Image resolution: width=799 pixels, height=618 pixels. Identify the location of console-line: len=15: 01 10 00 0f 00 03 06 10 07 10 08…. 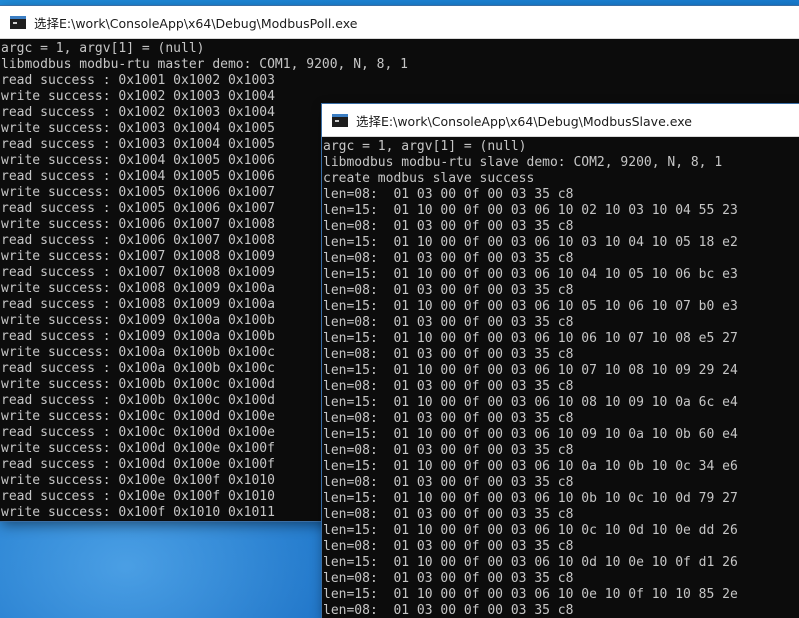
(530, 370).